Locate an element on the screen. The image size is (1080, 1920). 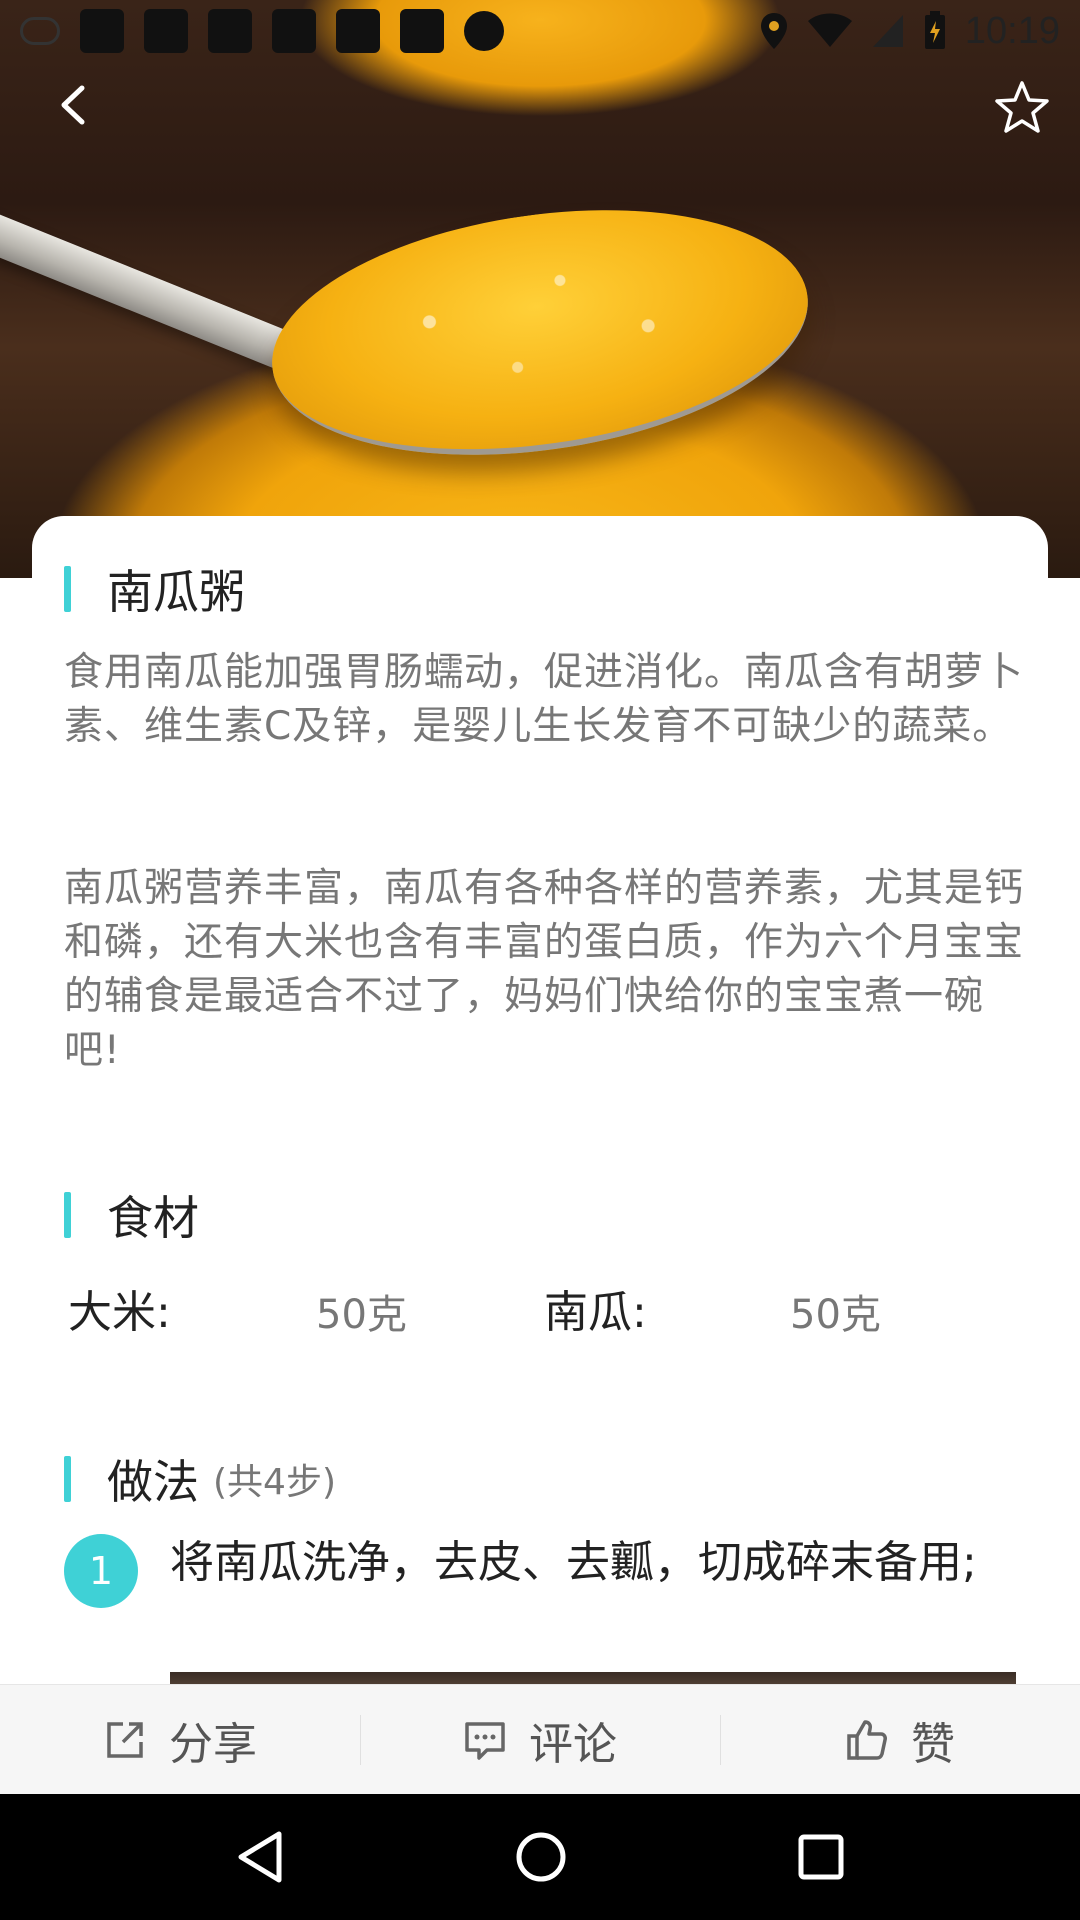
ingredient-name: 南瓜: is located at coordinates (595, 1312).